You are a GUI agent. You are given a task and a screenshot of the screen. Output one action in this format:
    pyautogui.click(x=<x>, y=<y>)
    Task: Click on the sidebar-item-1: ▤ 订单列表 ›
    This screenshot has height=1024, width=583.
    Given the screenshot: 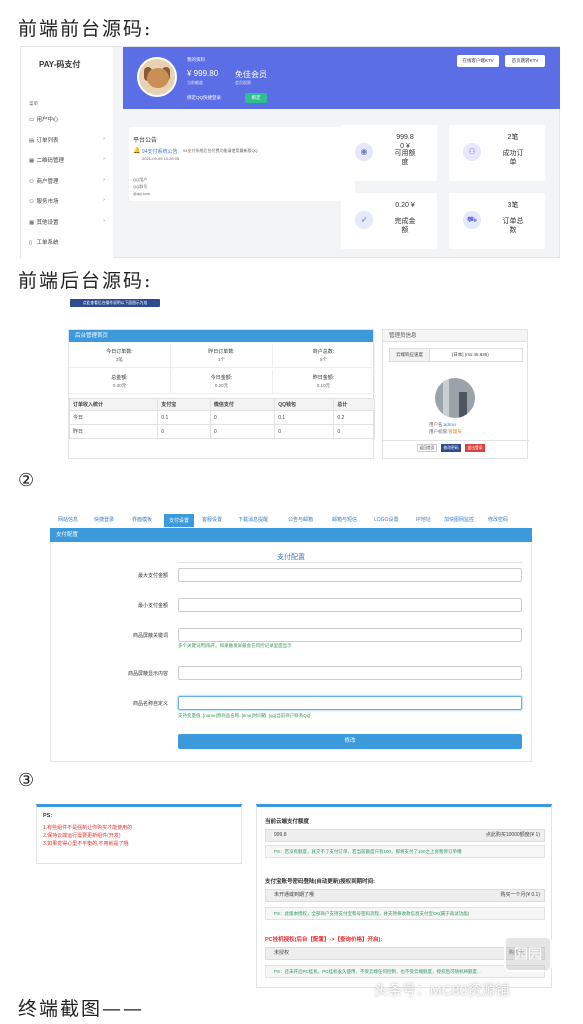 What is the action you would take?
    pyautogui.click(x=67, y=140)
    